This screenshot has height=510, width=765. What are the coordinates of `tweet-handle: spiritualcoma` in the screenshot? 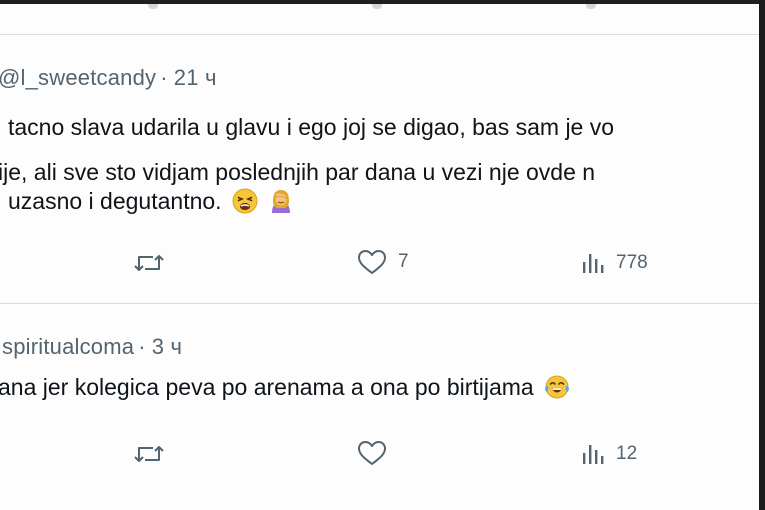 It's located at (68, 346).